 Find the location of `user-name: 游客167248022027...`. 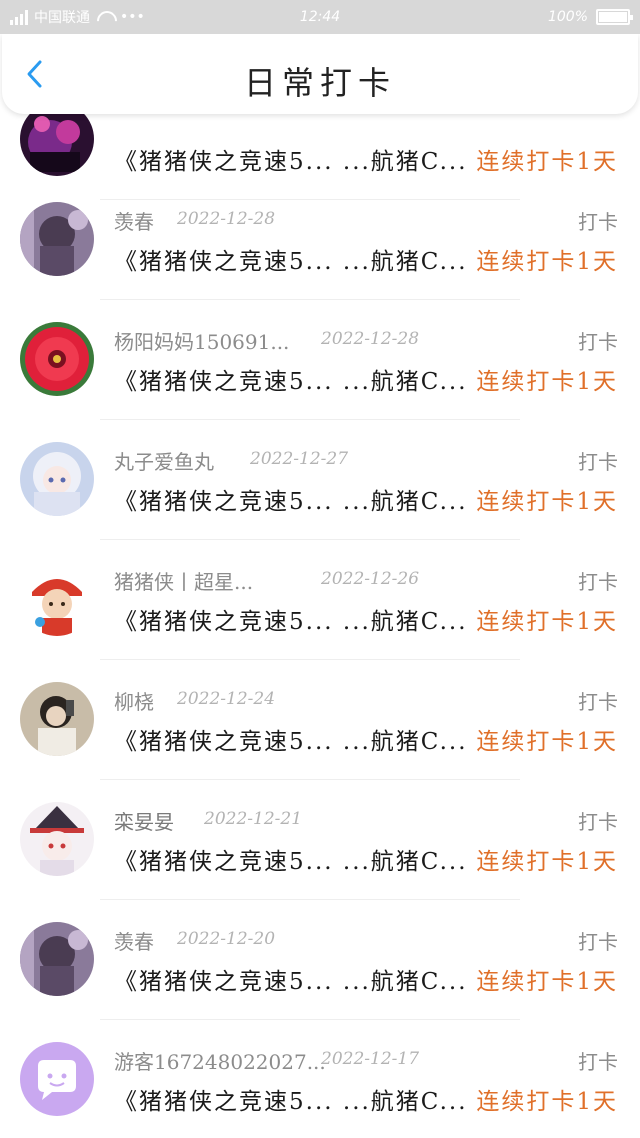

user-name: 游客167248022027... is located at coordinates (220, 1060).